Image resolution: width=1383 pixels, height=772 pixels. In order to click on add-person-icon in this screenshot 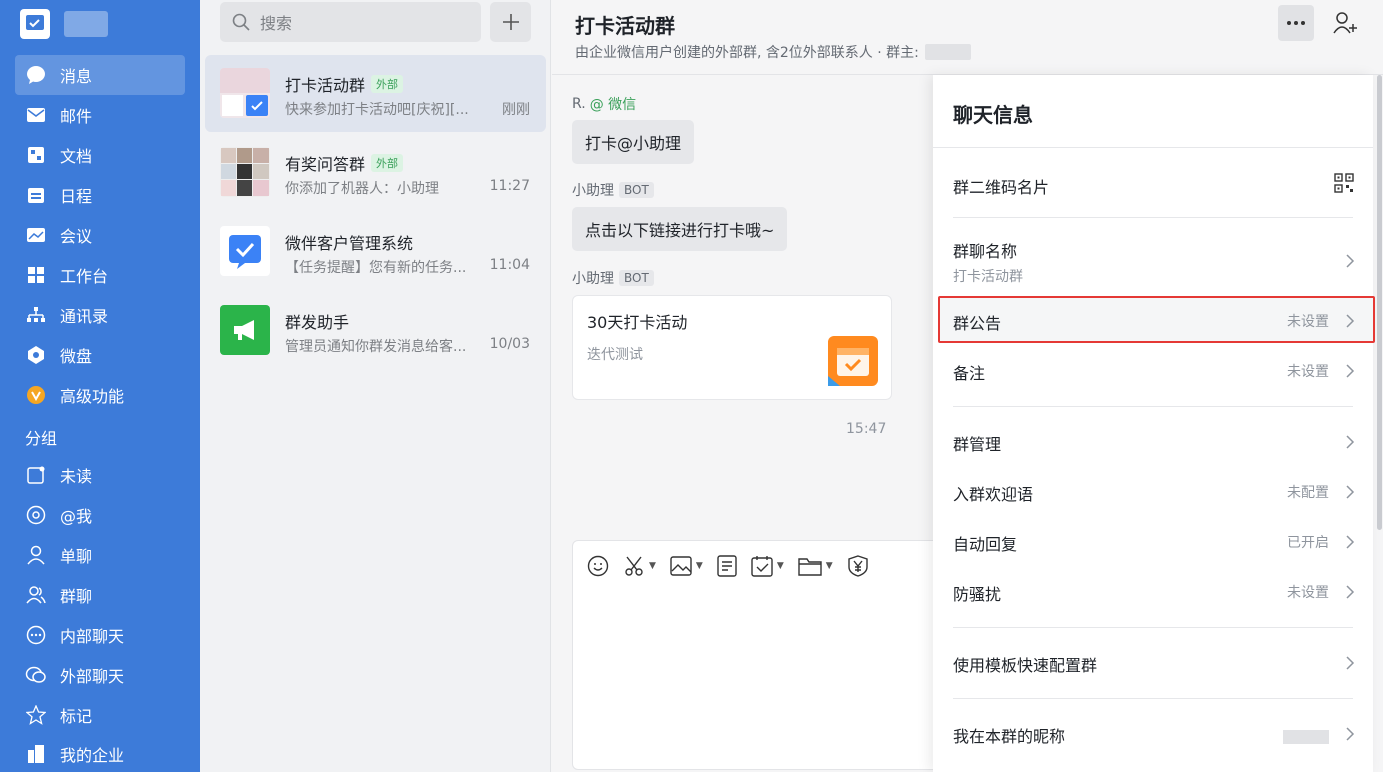, I will do `click(1345, 23)`.